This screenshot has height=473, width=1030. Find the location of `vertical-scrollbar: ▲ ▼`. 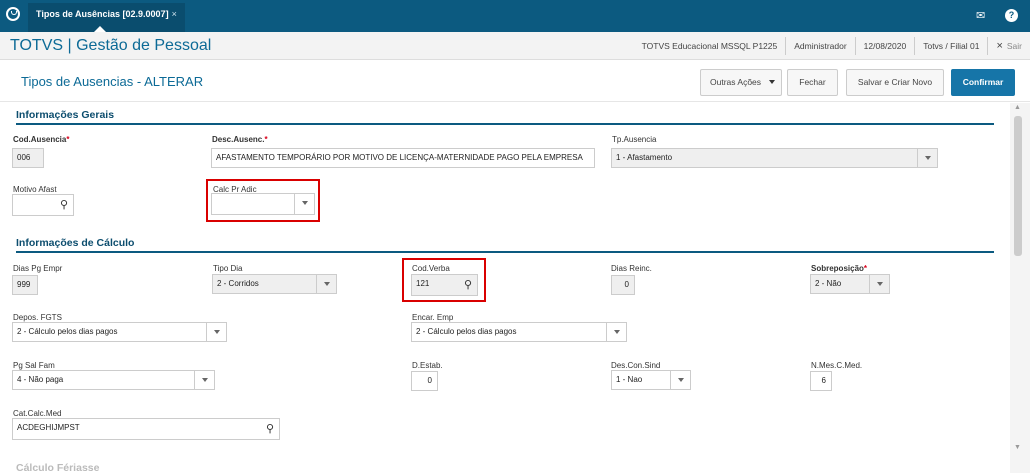

vertical-scrollbar: ▲ ▼ is located at coordinates (1020, 288).